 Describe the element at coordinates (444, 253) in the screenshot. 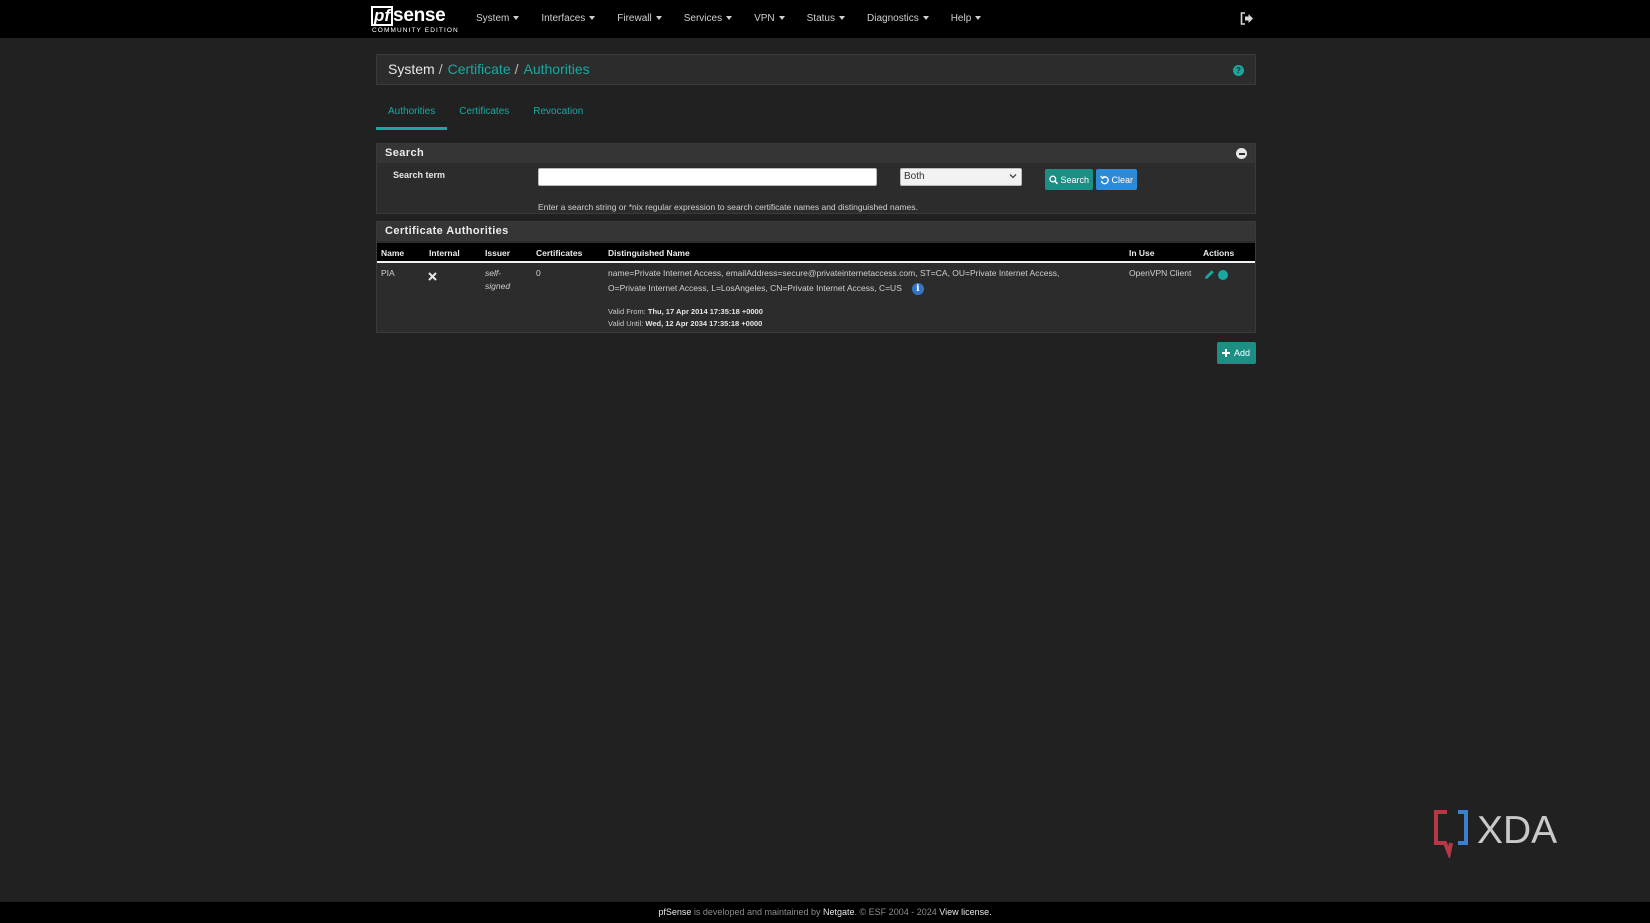

I see `col-internal: Internal` at that location.